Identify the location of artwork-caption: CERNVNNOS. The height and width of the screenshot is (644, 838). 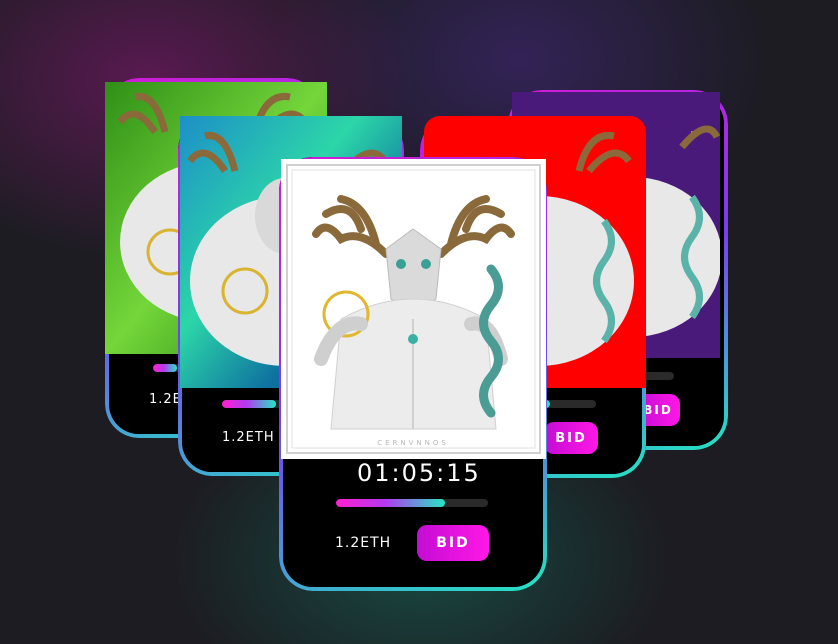
(413, 443).